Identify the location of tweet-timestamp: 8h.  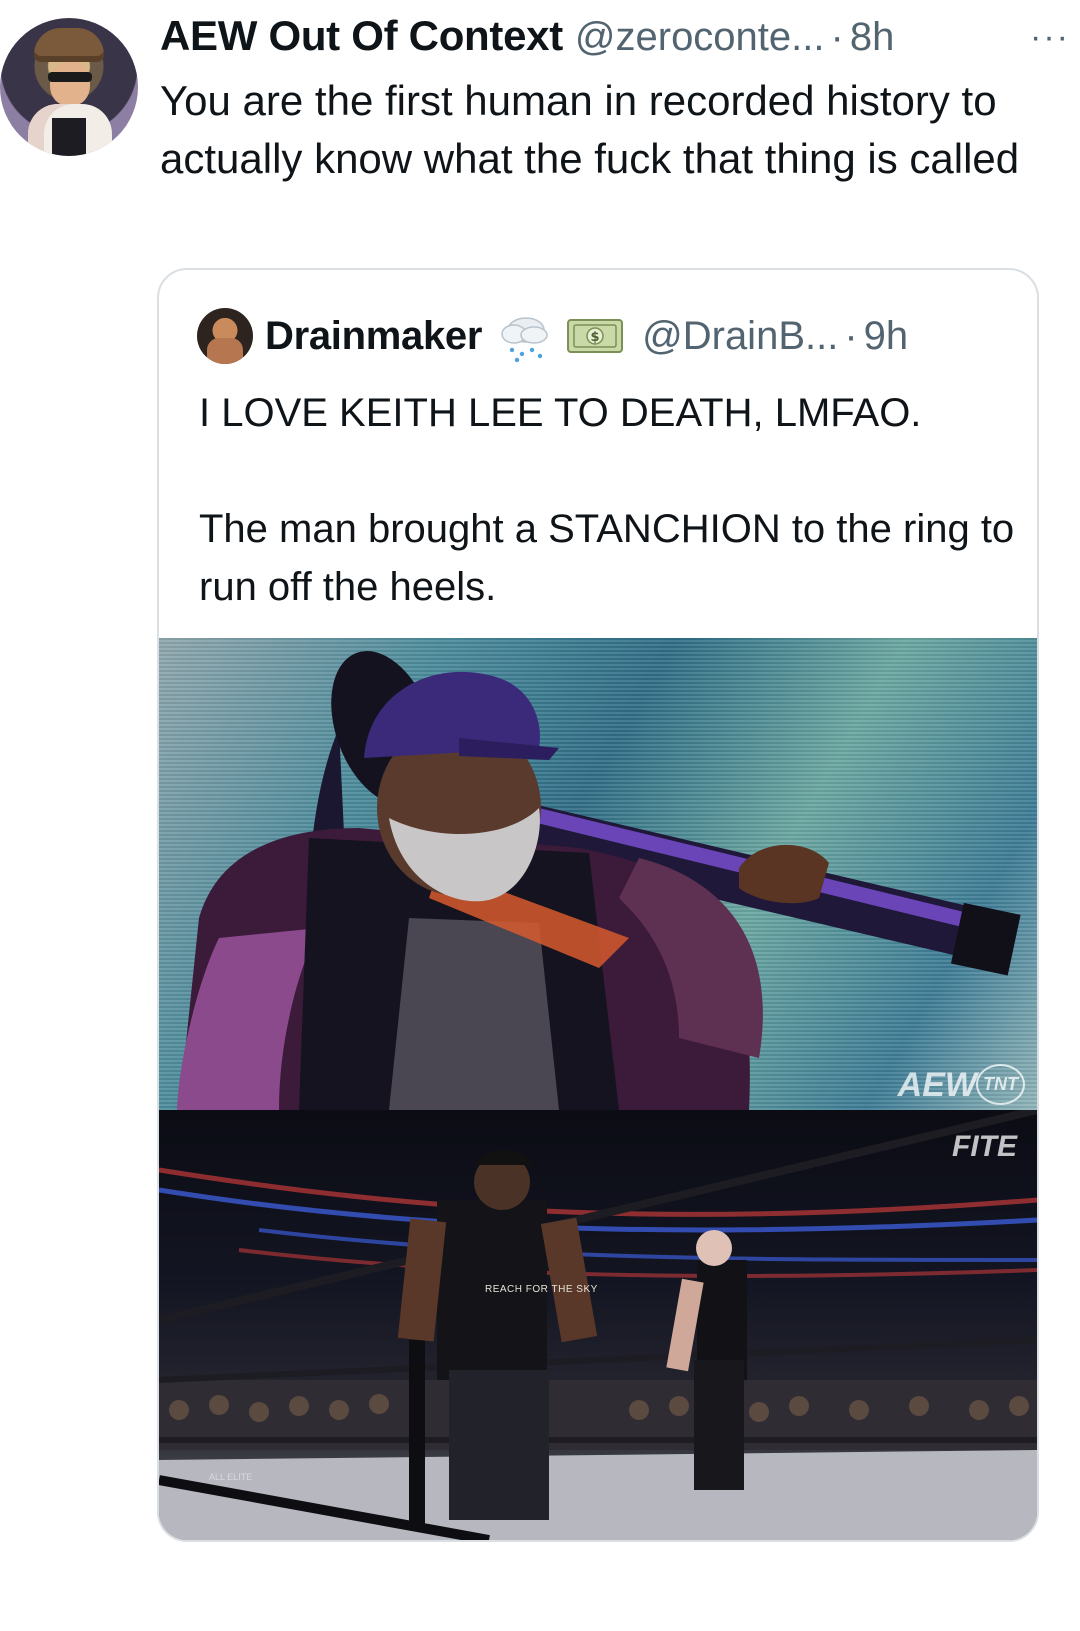
(872, 37).